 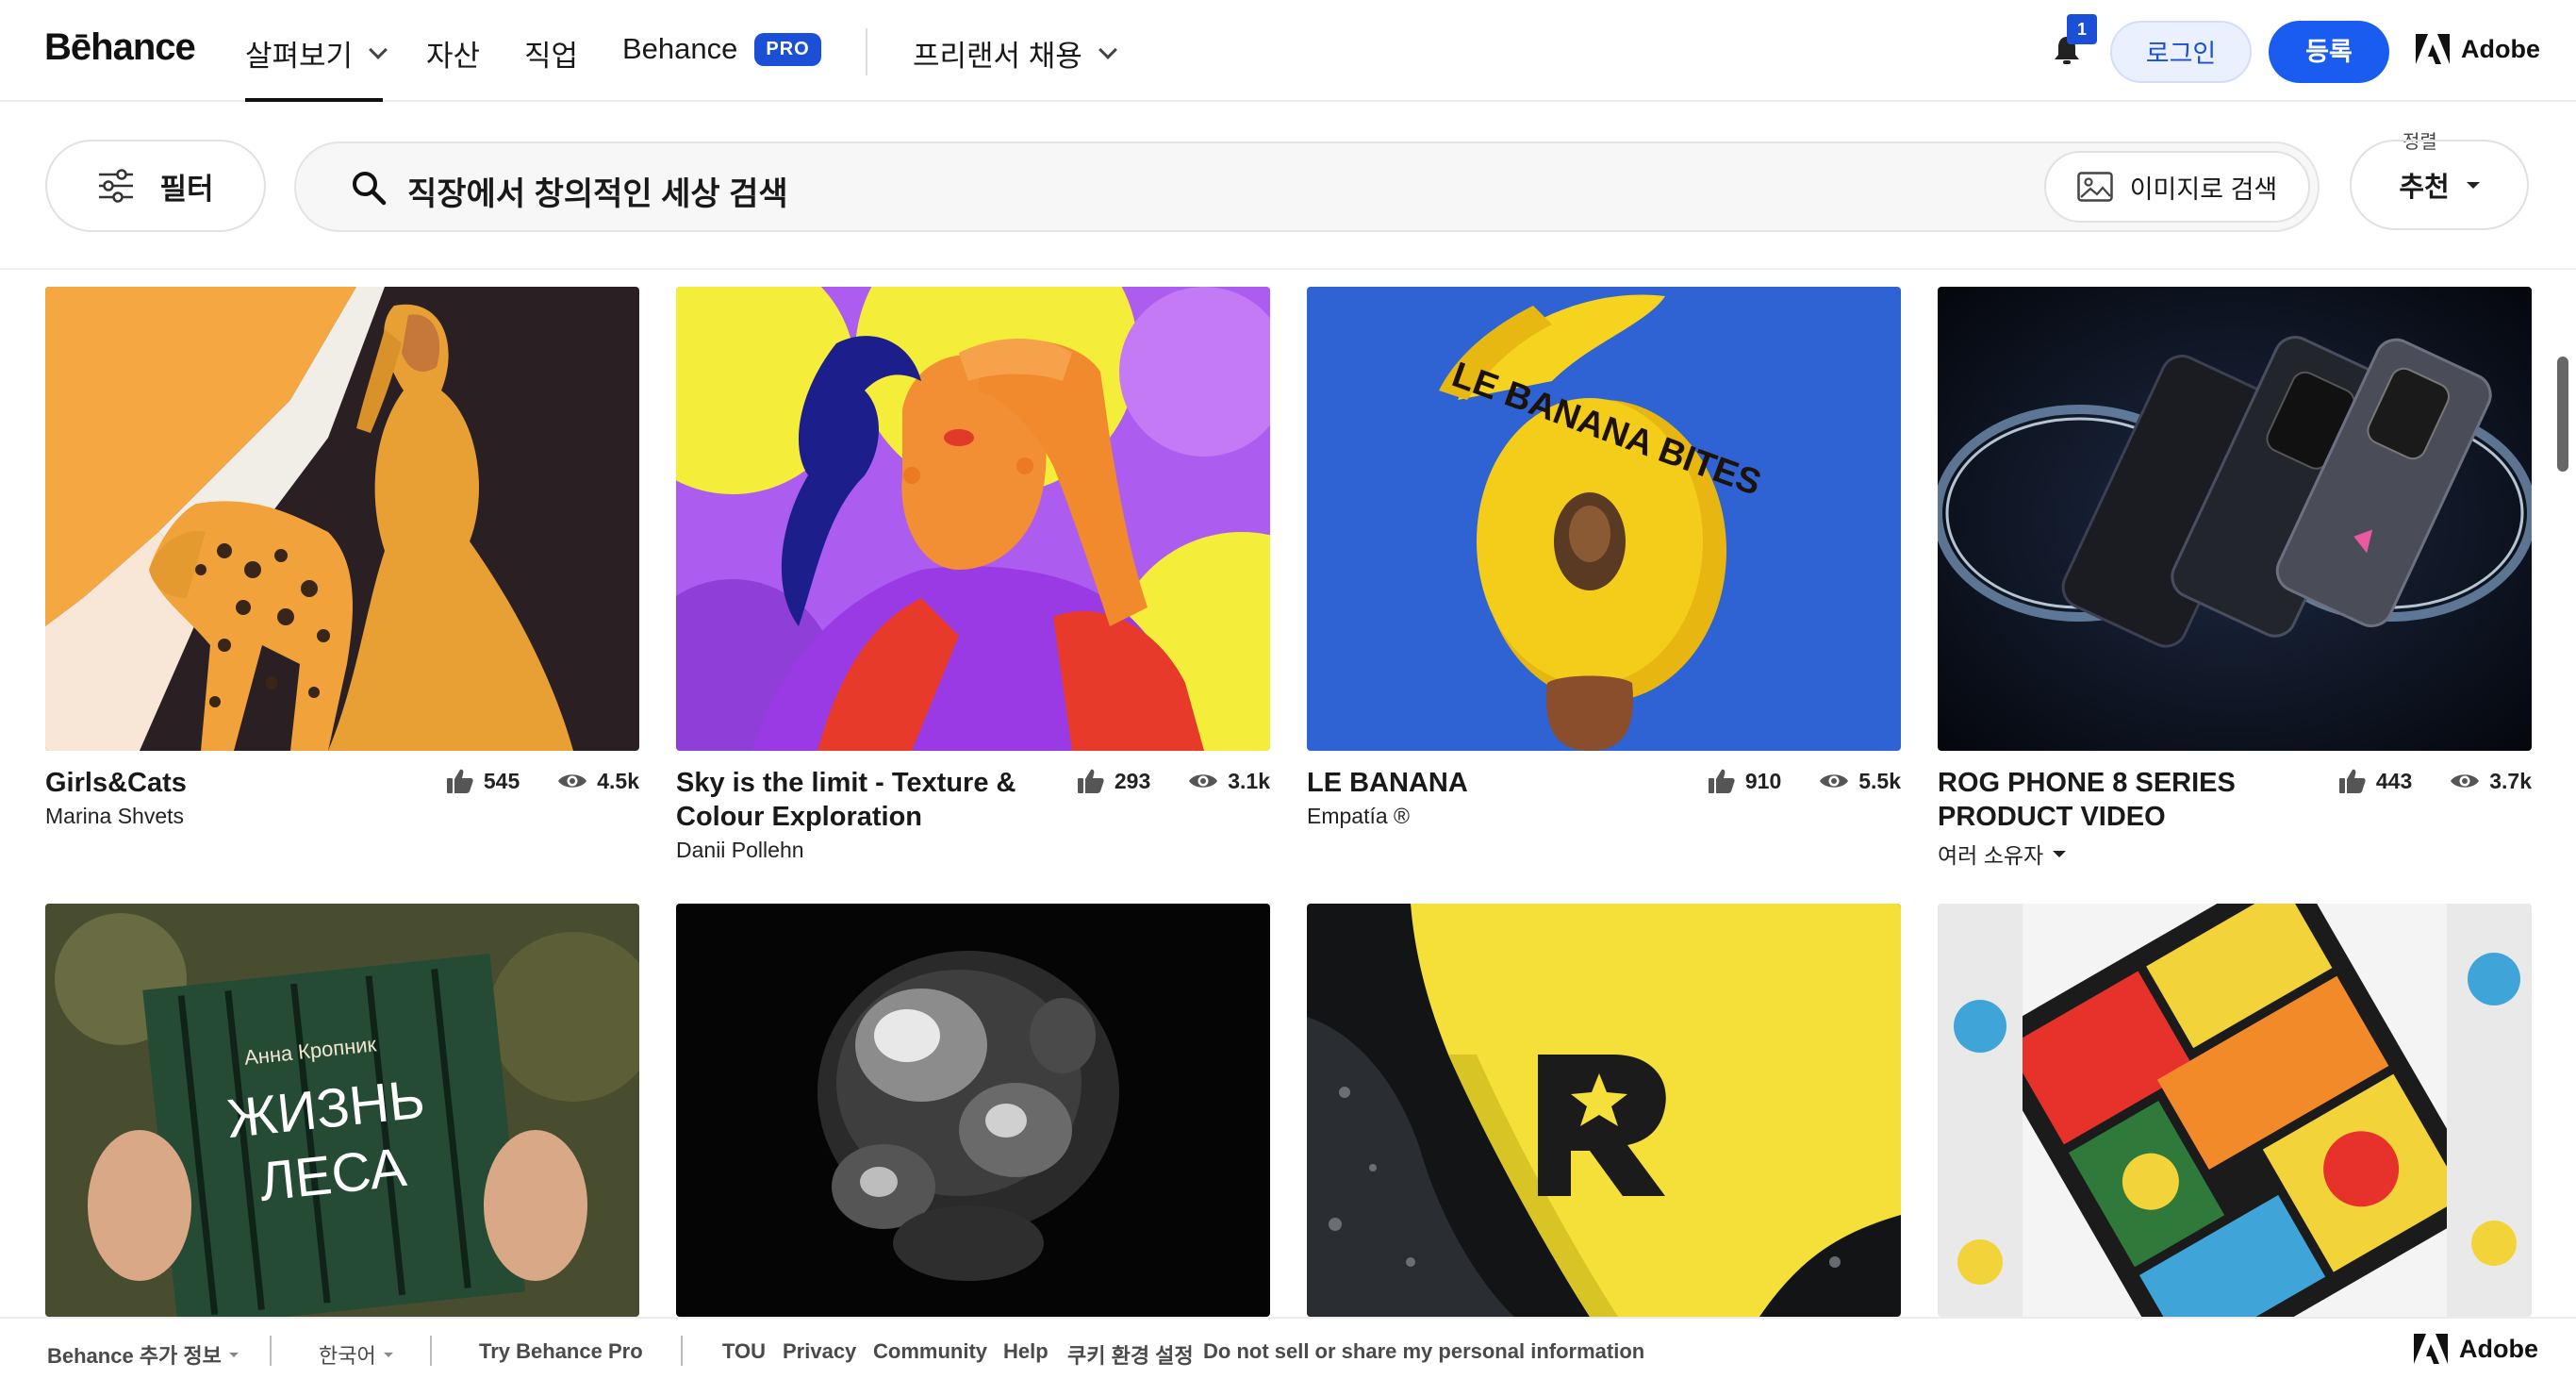 I want to click on footer-try-pro-link: Try Behance Pro, so click(x=561, y=1351).